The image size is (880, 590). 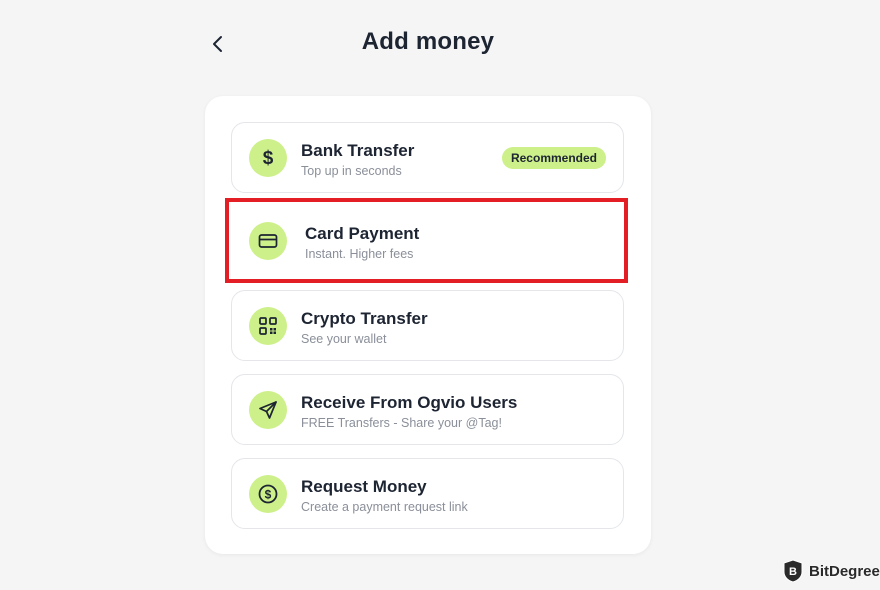 I want to click on option-subtitle: Create a payment request link, so click(x=384, y=507).